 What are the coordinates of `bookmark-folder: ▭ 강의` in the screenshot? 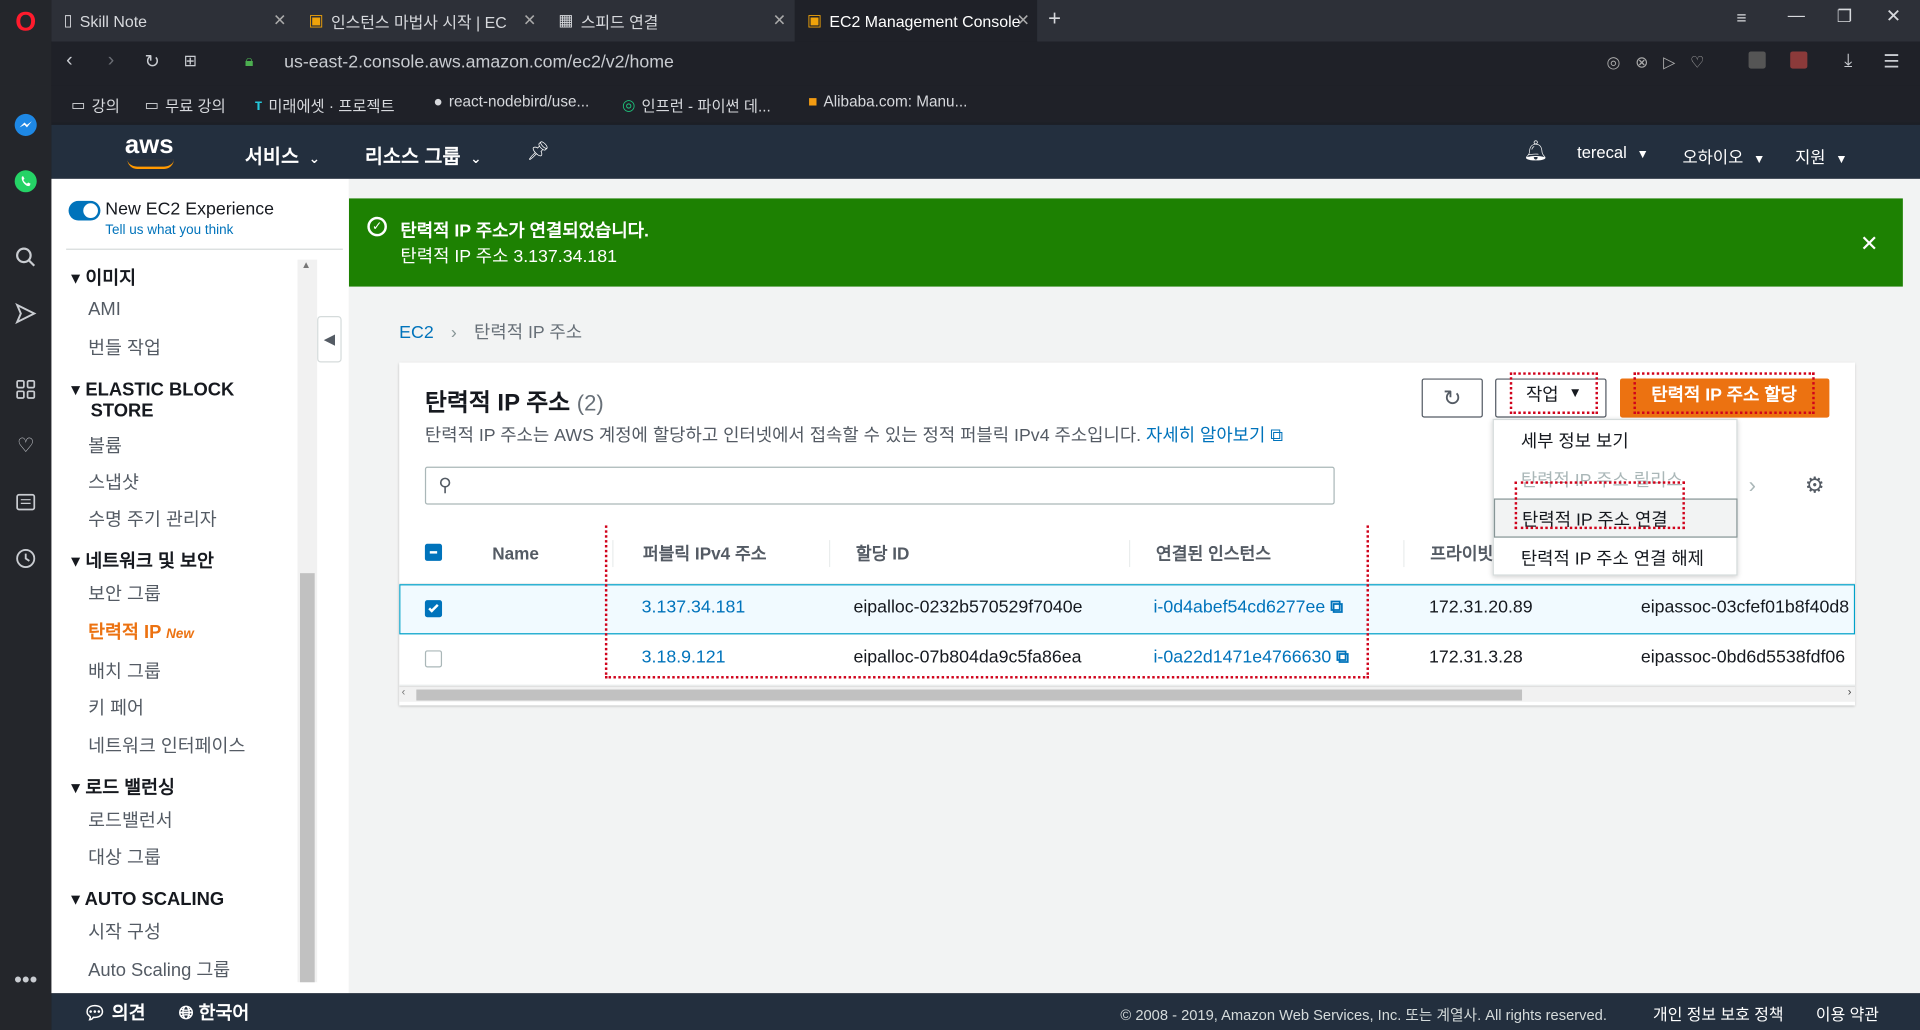 It's located at (95, 104).